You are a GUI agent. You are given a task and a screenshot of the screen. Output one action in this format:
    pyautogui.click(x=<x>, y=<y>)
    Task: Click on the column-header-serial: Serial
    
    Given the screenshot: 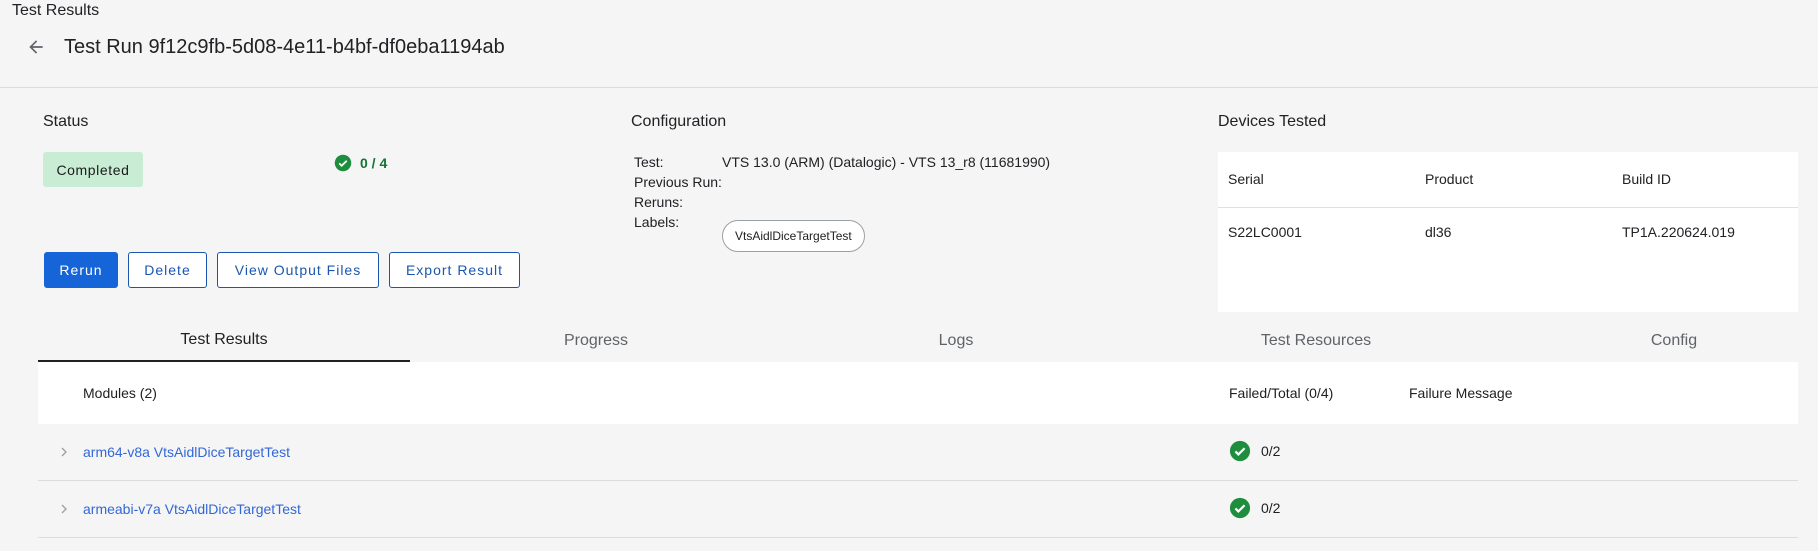 What is the action you would take?
    pyautogui.click(x=1246, y=179)
    